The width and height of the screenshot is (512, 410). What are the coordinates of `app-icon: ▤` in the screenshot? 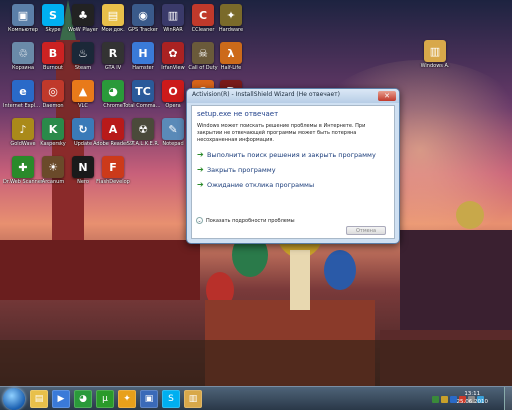 It's located at (113, 15).